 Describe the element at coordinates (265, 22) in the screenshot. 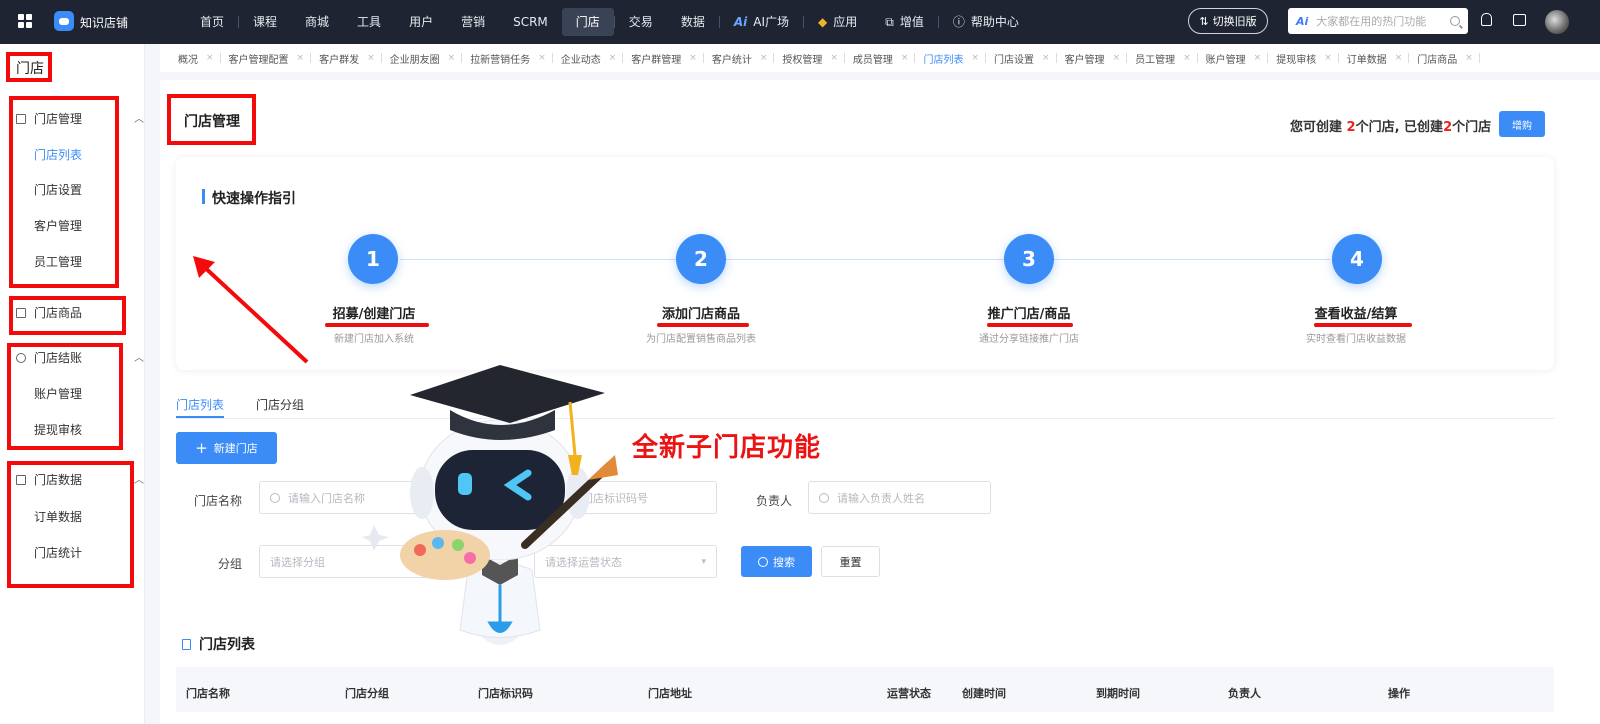

I see `nav-courses: 课程` at that location.